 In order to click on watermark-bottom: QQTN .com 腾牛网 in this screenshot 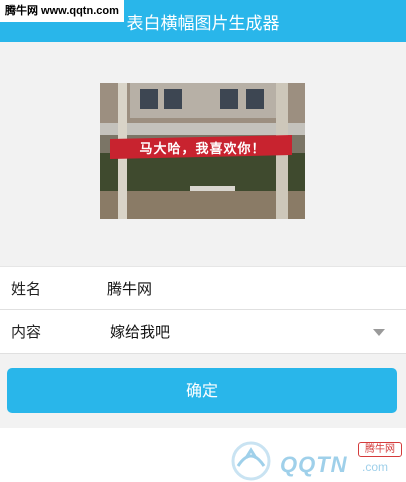, I will do `click(316, 459)`.